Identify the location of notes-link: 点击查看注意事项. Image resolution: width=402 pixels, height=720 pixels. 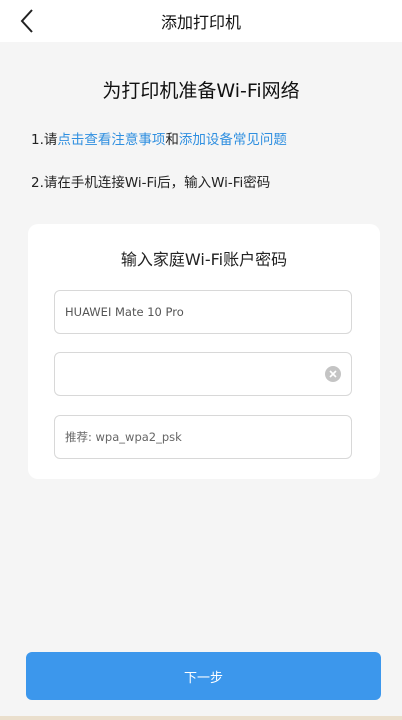
(111, 140).